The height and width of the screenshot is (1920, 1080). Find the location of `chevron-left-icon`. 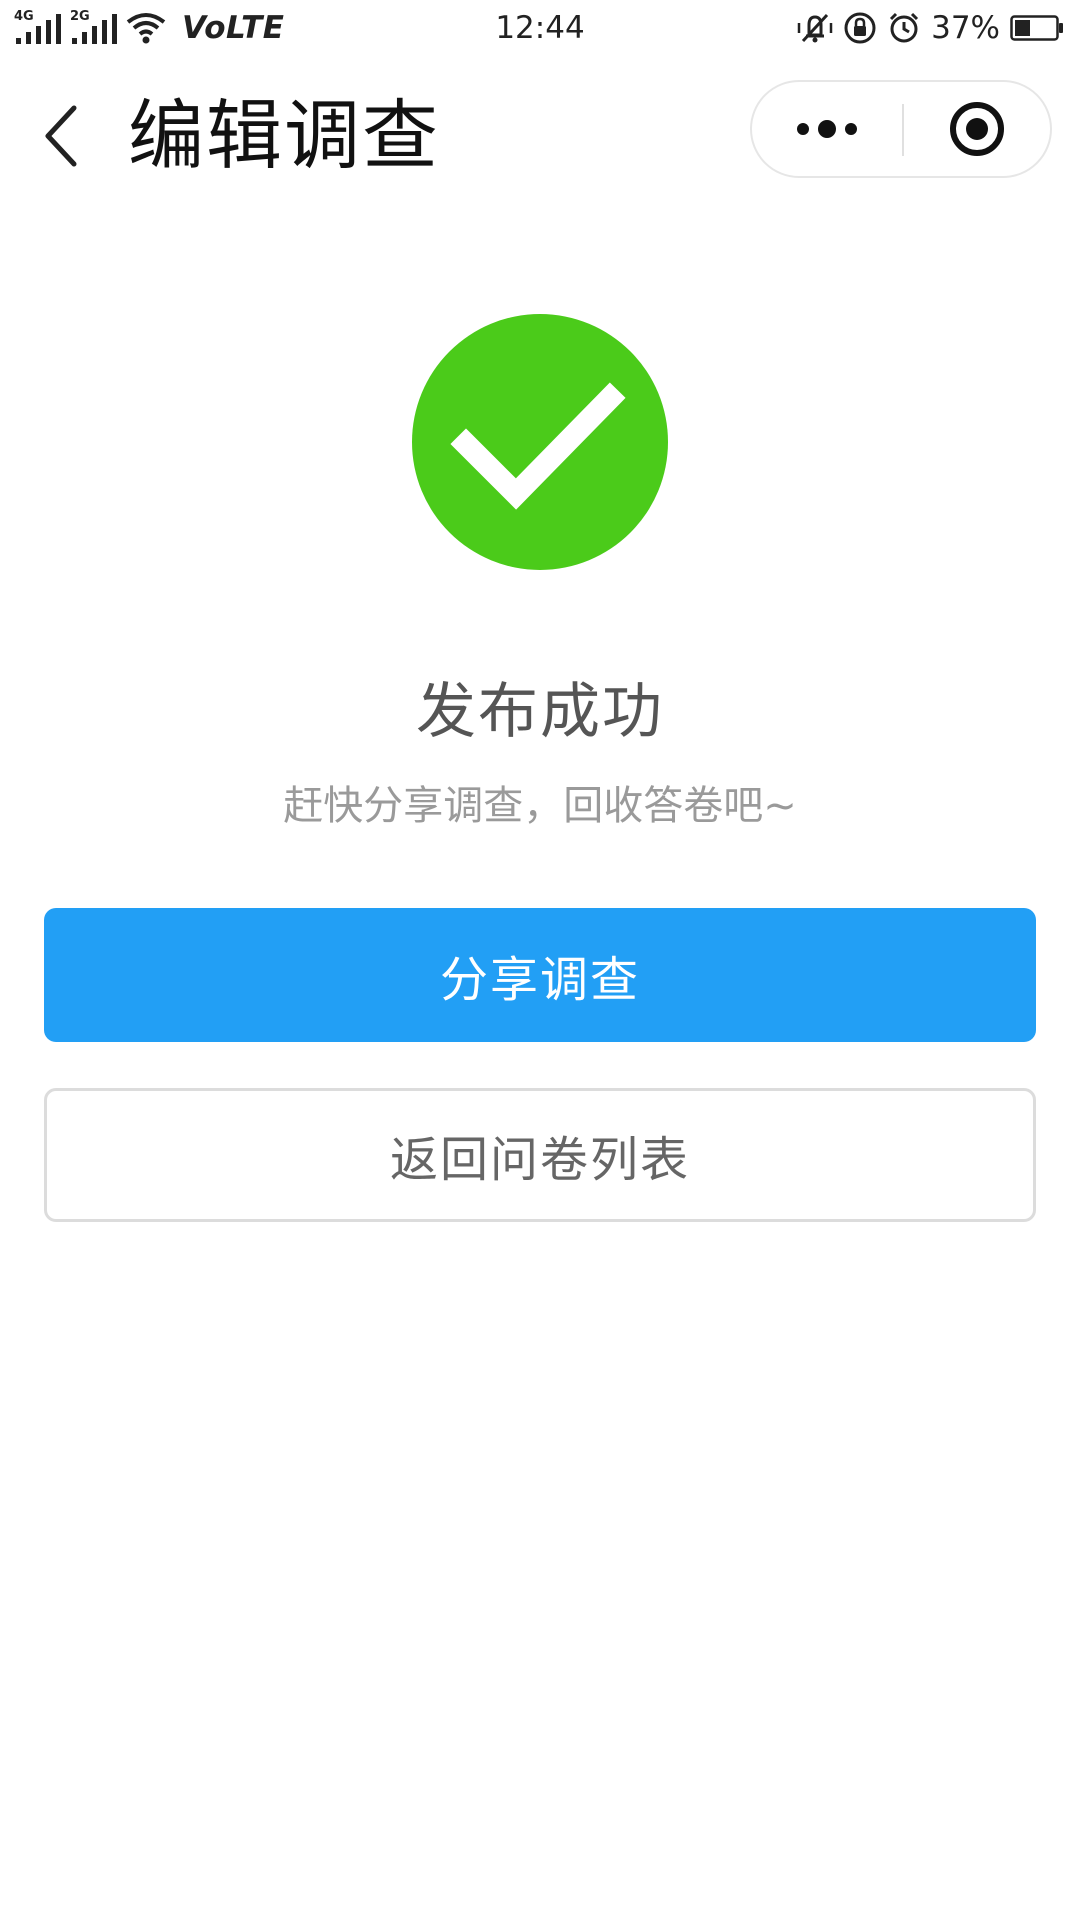

chevron-left-icon is located at coordinates (61, 136).